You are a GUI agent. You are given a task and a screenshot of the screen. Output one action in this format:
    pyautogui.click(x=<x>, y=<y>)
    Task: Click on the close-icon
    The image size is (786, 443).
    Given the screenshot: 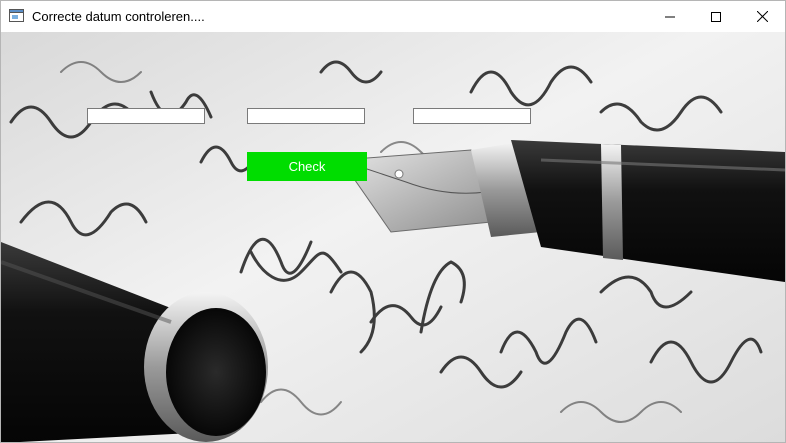 What is the action you would take?
    pyautogui.click(x=762, y=16)
    